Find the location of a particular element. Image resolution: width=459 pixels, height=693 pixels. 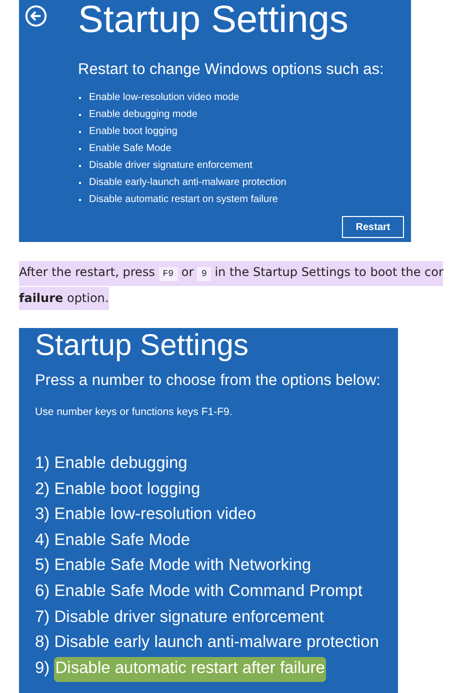

option-text: Enable Safe Mode is located at coordinates (130, 149).